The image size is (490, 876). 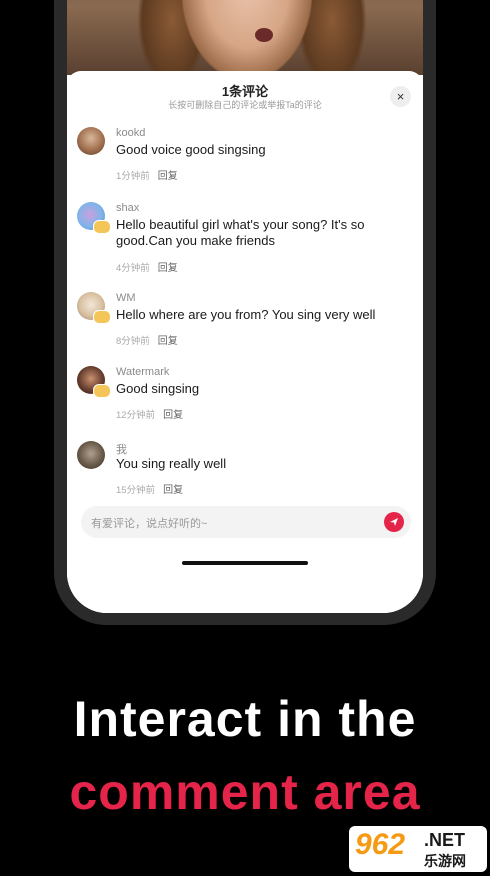 What do you see at coordinates (264, 35) in the screenshot?
I see `video-mouth` at bounding box center [264, 35].